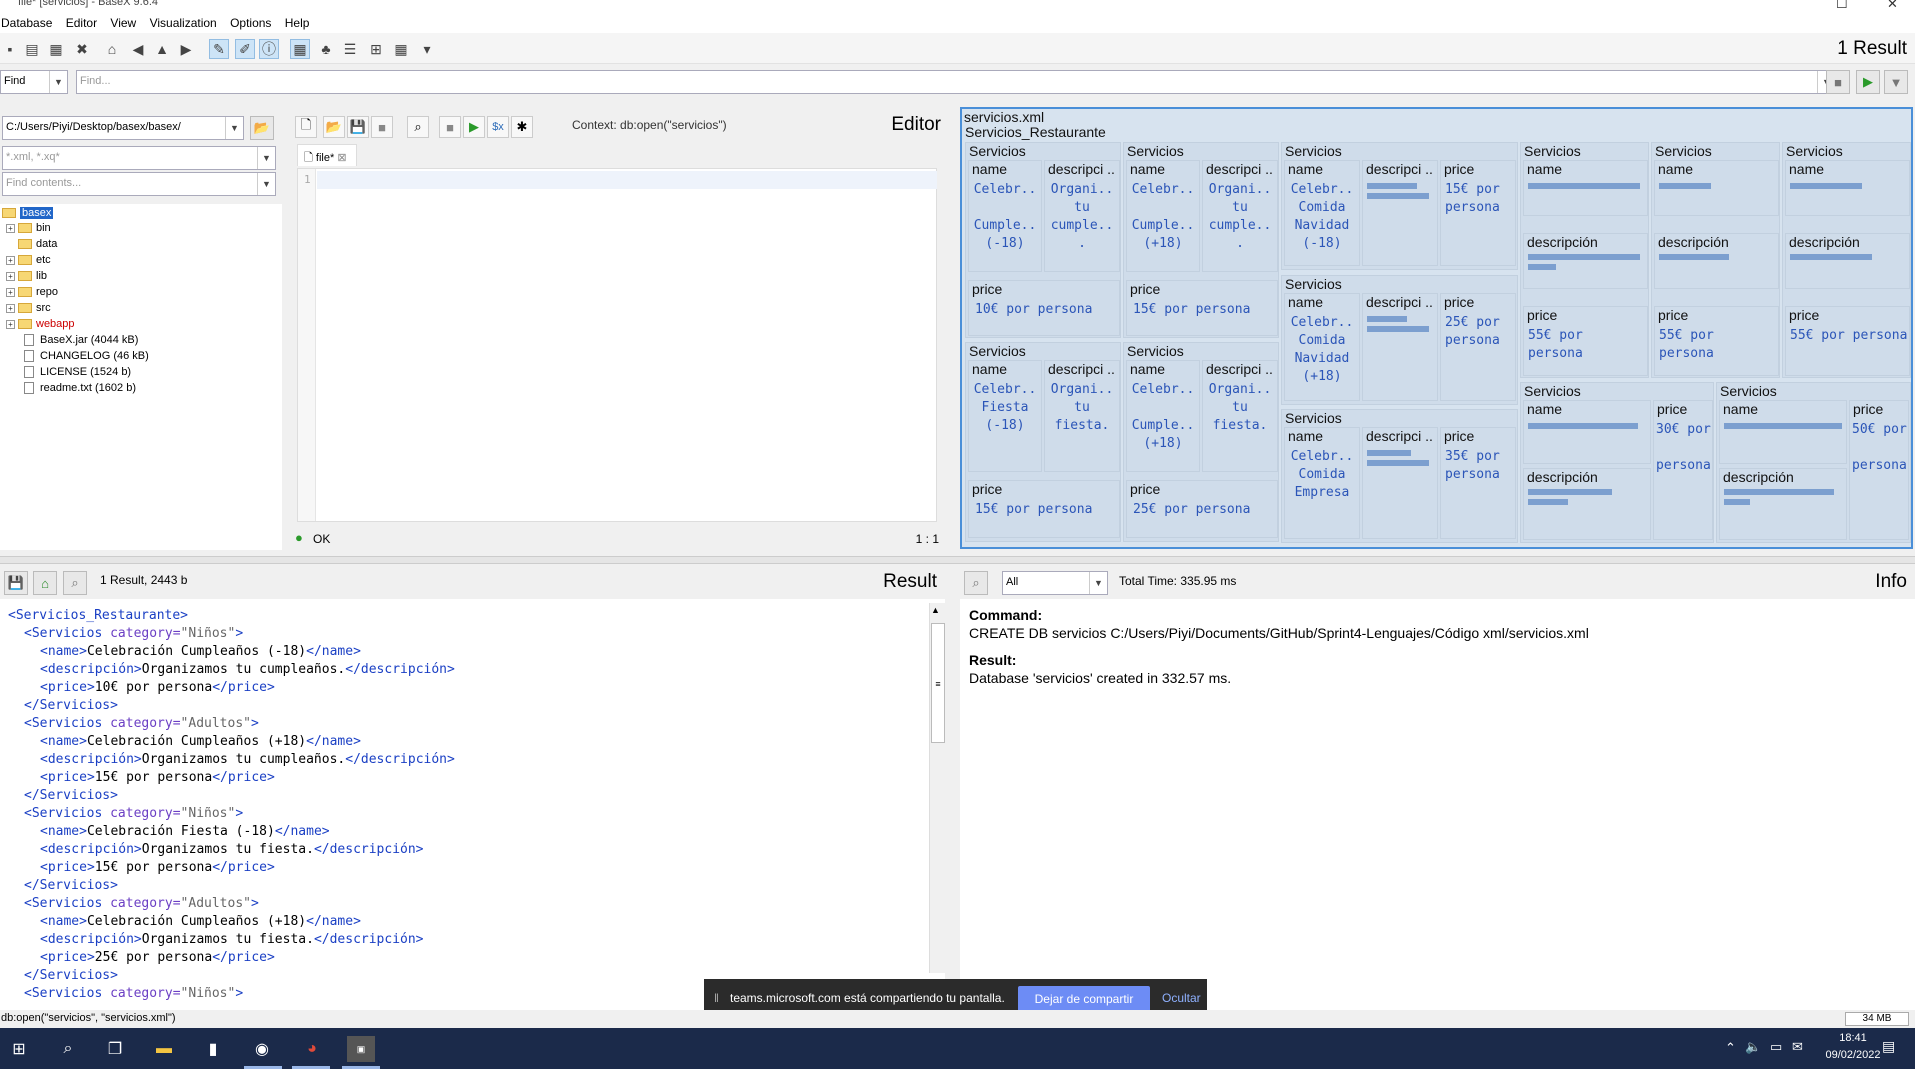 This screenshot has width=1915, height=1069. Describe the element at coordinates (522, 127) in the screenshot. I see `debug-icon: ✱` at that location.